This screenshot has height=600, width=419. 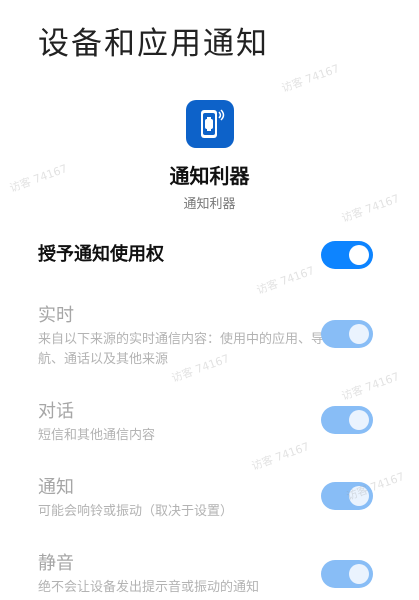 What do you see at coordinates (347, 574) in the screenshot?
I see `silent-toggle` at bounding box center [347, 574].